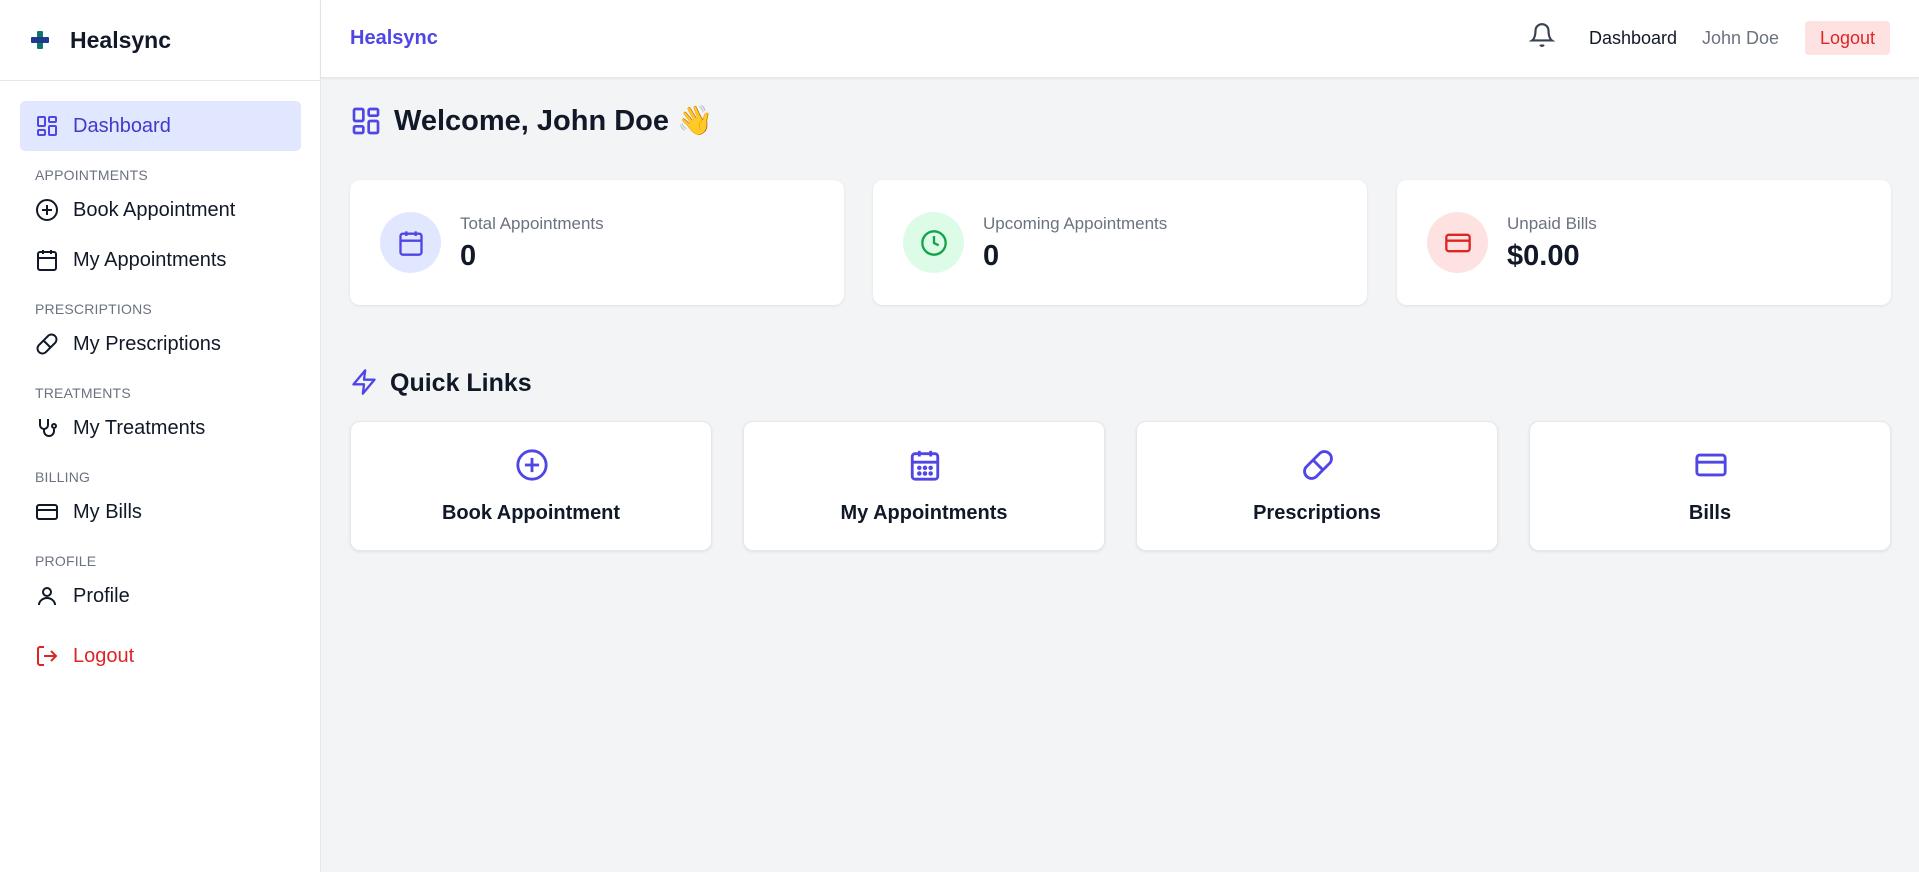 This screenshot has height=872, width=1919. Describe the element at coordinates (394, 38) in the screenshot. I see `navbar-brand: Healsync` at that location.